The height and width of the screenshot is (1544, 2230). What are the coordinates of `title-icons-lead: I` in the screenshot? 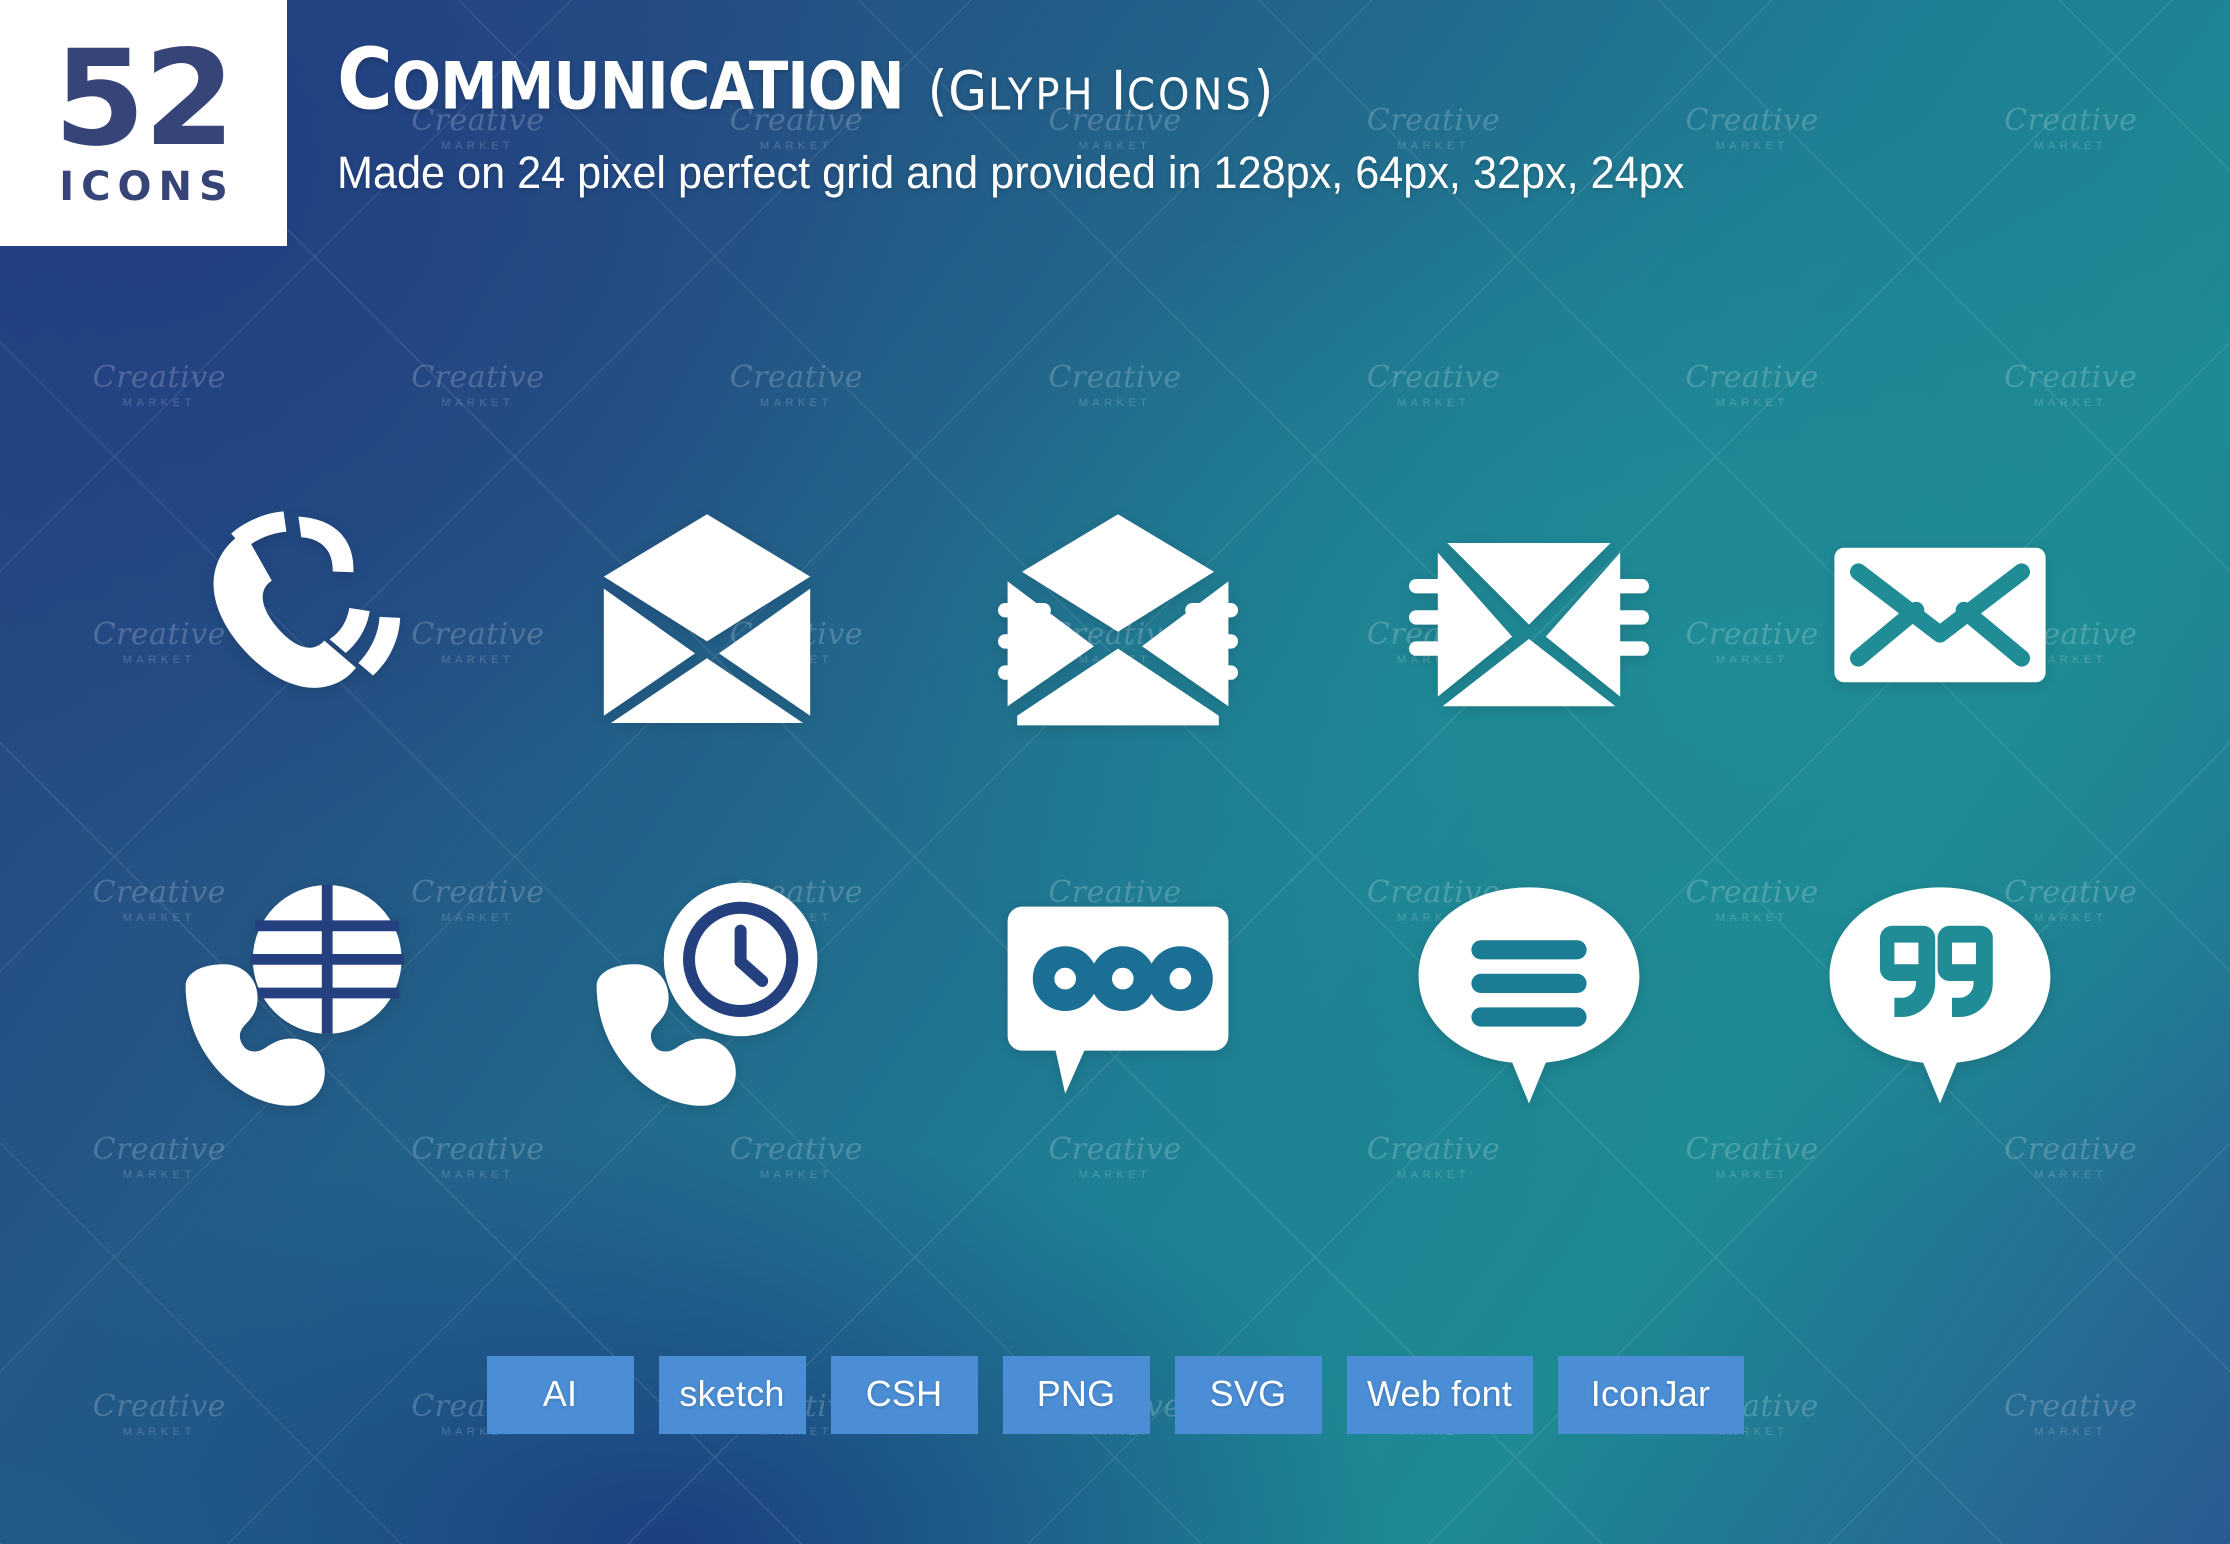 It's located at (1119, 91).